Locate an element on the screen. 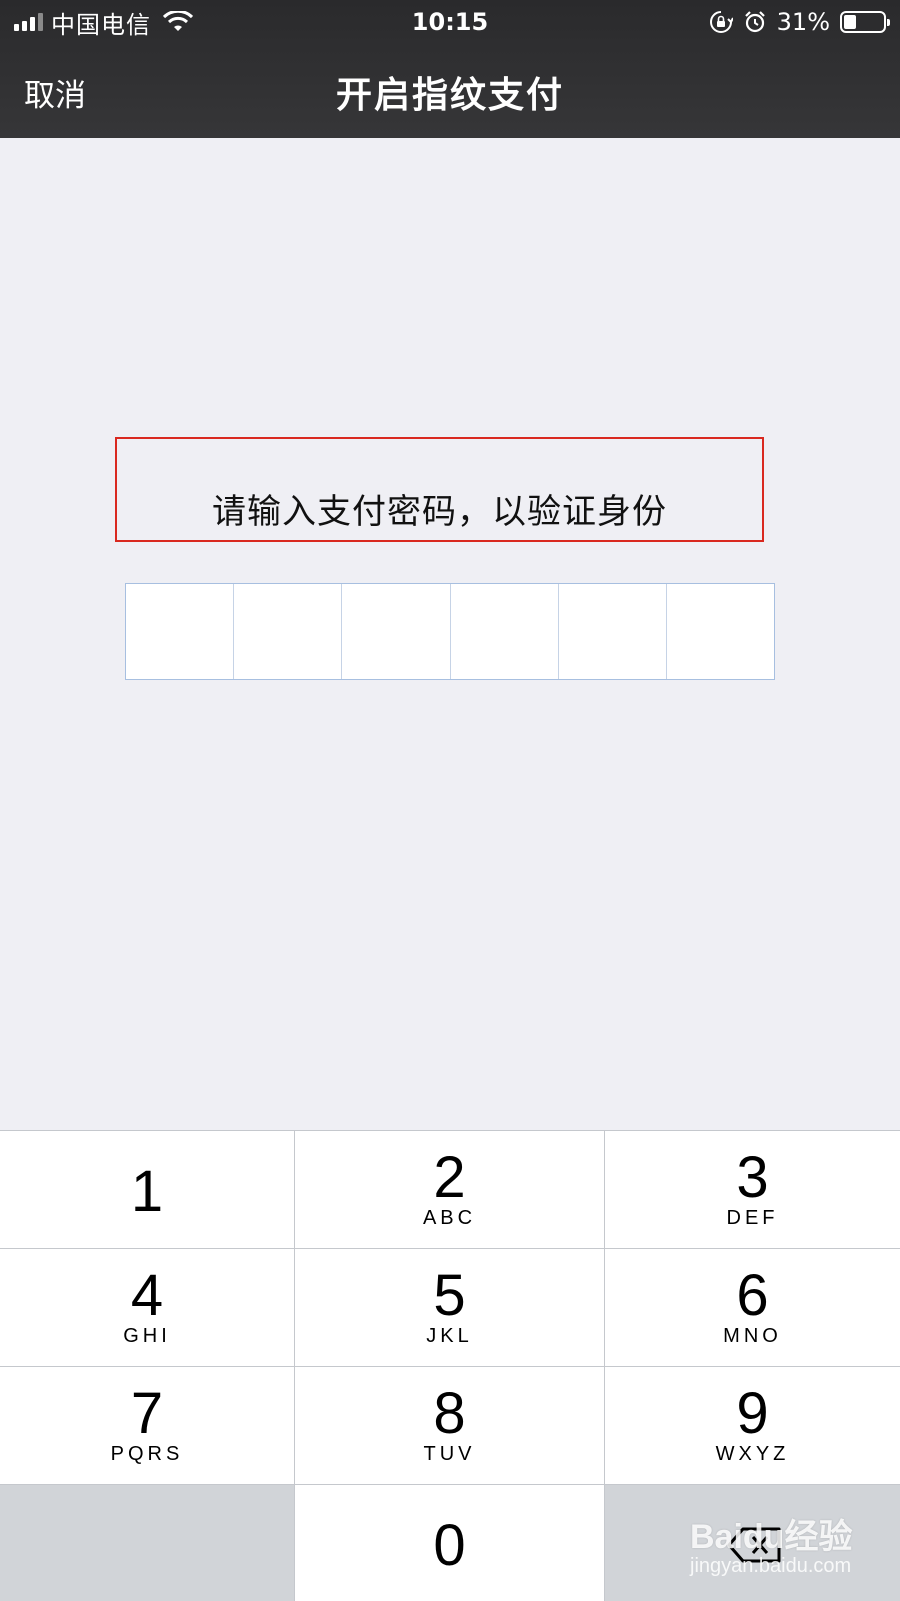  prompt-text: 请输入支付密码，以验证身份 is located at coordinates (439, 512).